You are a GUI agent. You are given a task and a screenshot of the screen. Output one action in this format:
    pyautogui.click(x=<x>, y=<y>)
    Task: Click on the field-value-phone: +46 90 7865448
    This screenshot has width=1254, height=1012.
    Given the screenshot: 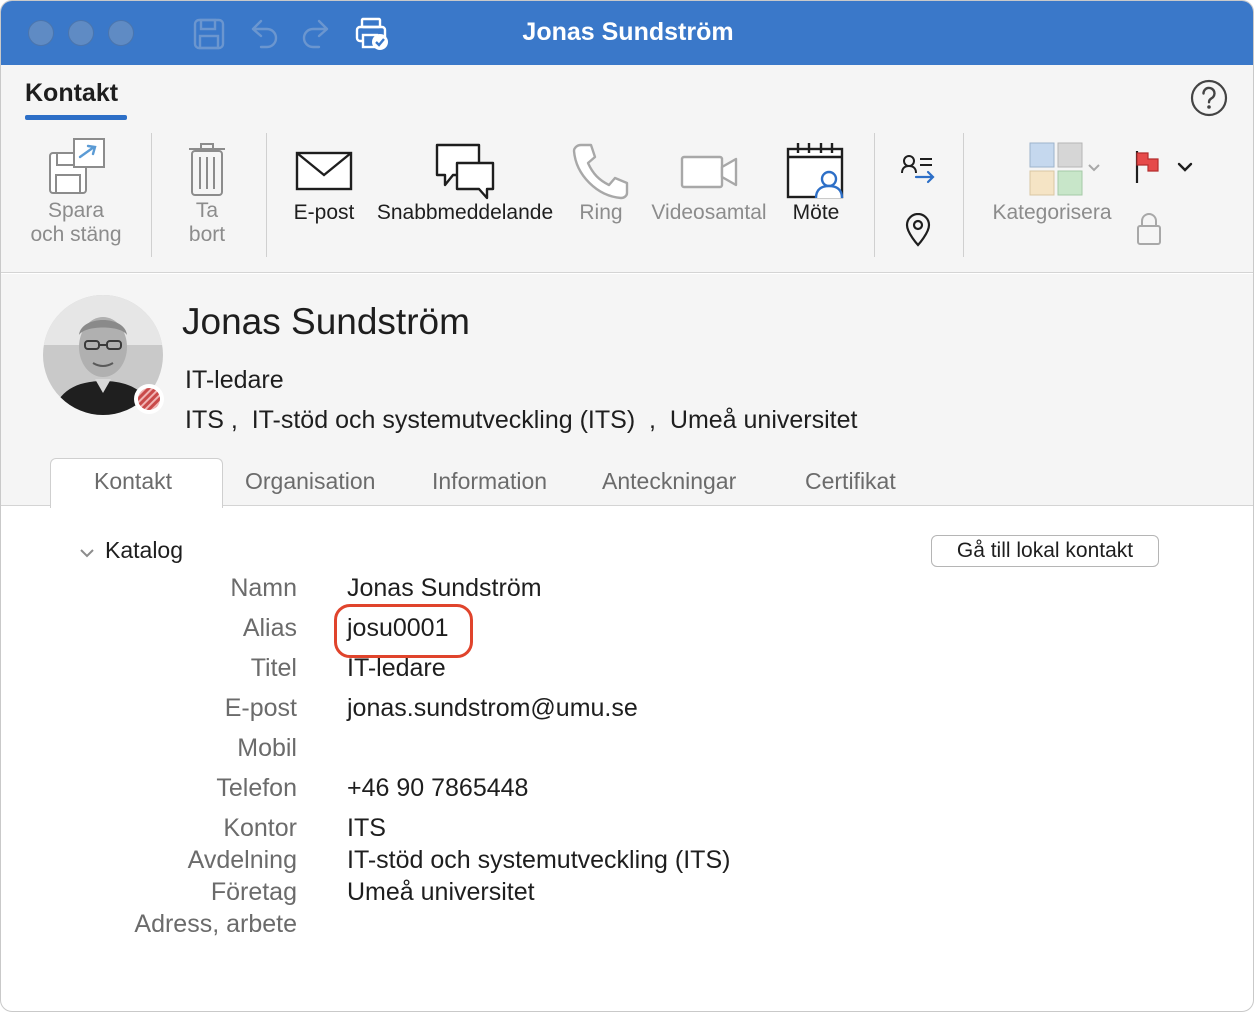 What is the action you would take?
    pyautogui.click(x=437, y=788)
    